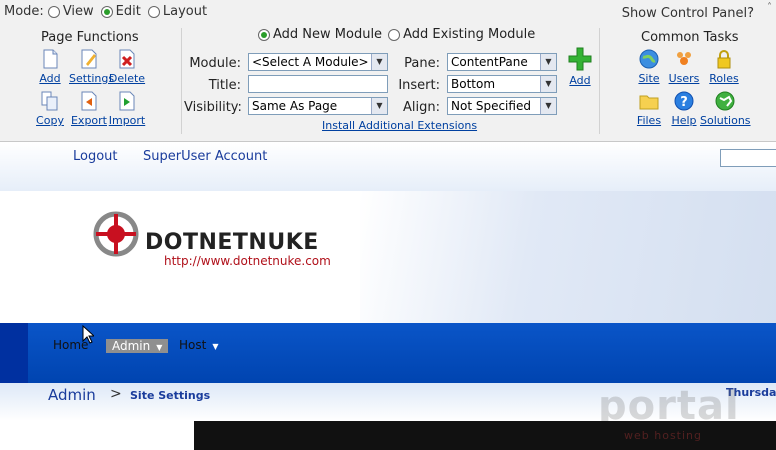  Describe the element at coordinates (748, 158) in the screenshot. I see `search-input` at that location.